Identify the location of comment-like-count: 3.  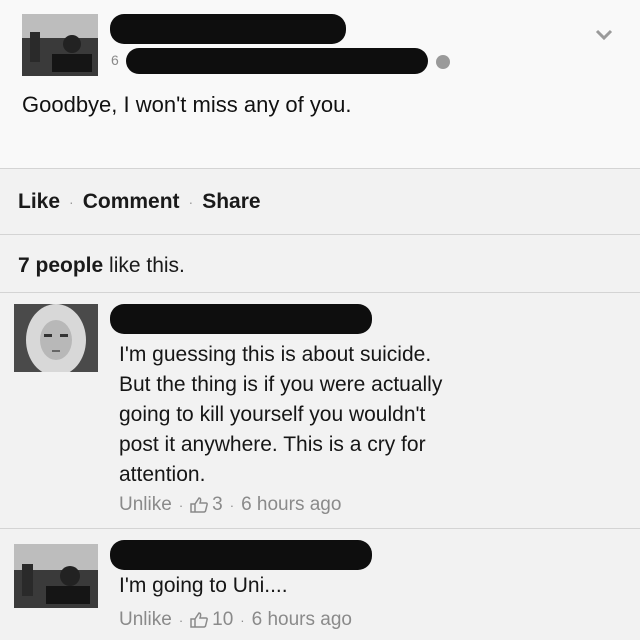
(217, 505).